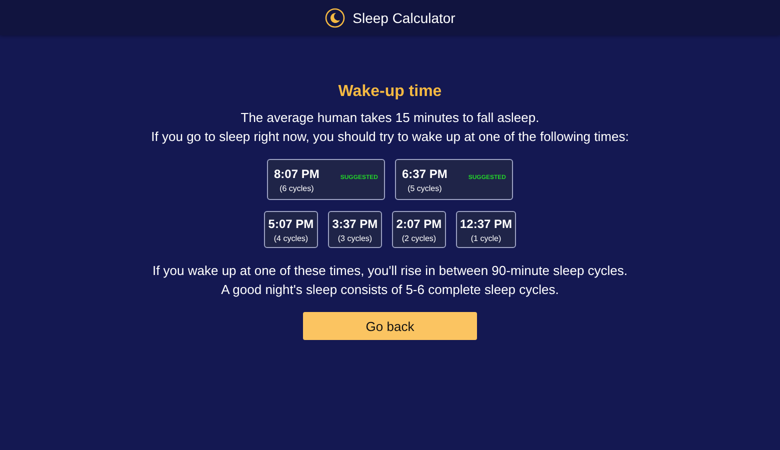 Image resolution: width=780 pixels, height=450 pixels. I want to click on section-heading: Wake-up time, so click(390, 92).